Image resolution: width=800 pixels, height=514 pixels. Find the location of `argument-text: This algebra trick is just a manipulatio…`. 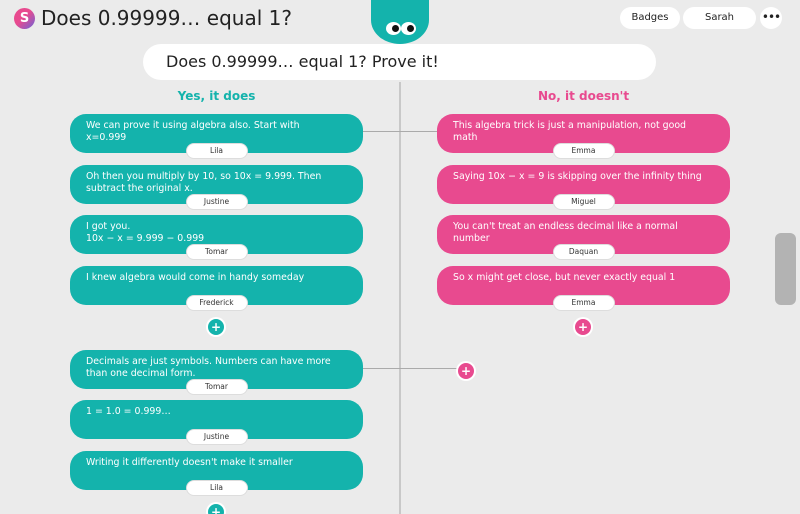

argument-text: This algebra trick is just a manipulatio… is located at coordinates (570, 131).